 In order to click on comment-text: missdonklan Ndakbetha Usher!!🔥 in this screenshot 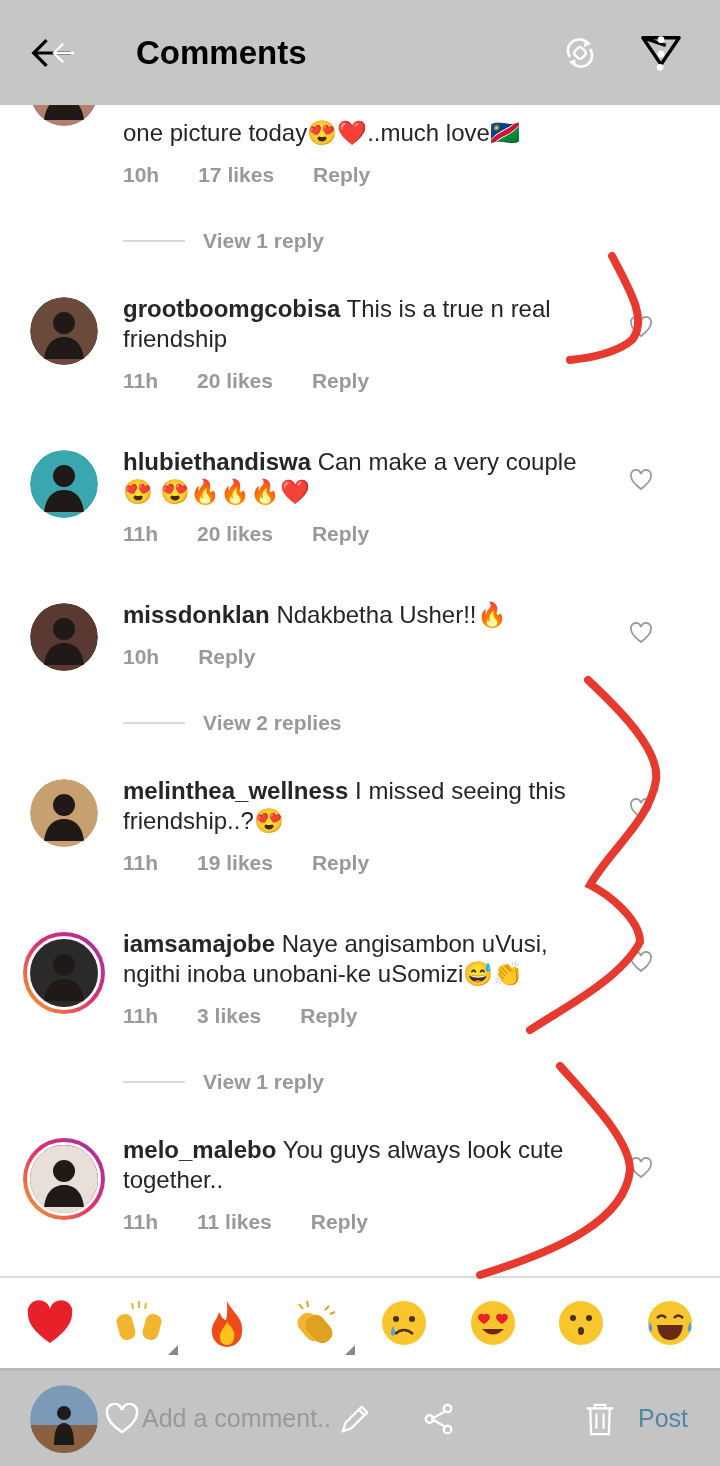, I will do `click(315, 615)`.